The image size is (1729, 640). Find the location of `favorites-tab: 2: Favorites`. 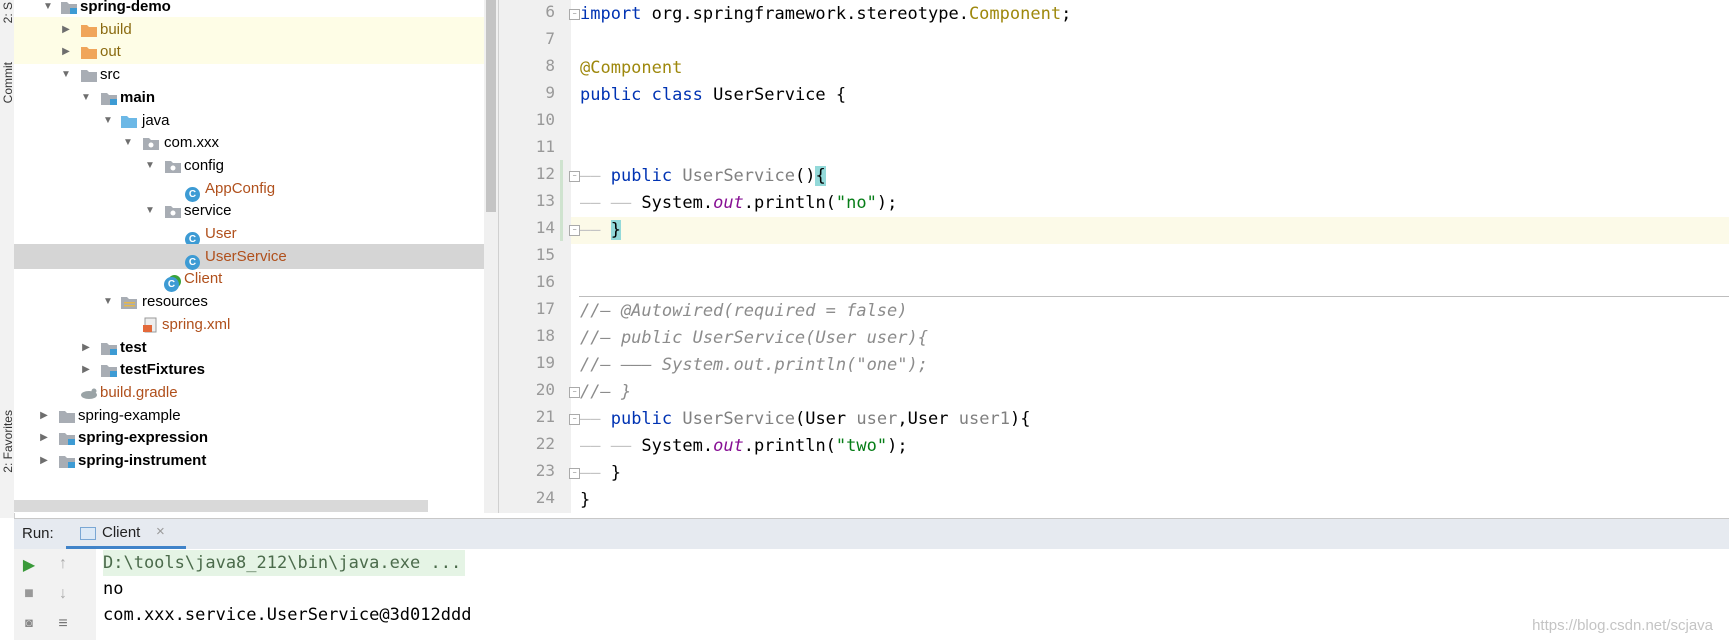

favorites-tab: 2: Favorites is located at coordinates (8, 441).